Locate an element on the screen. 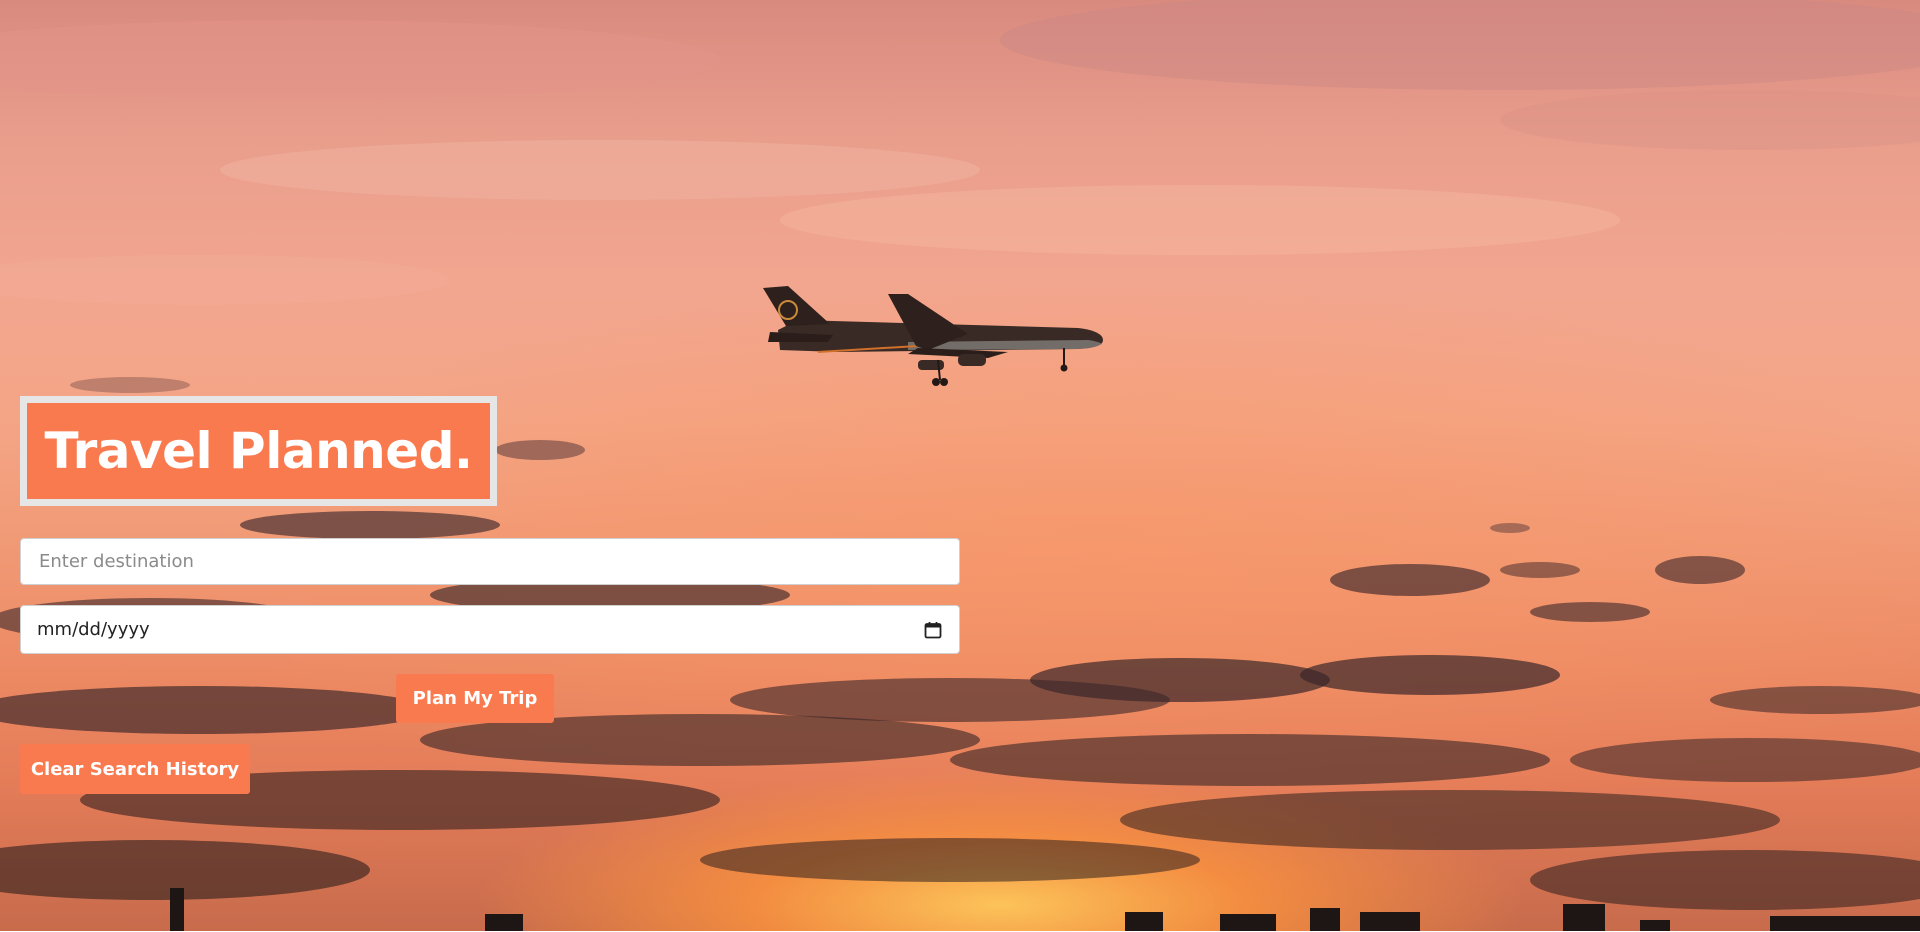 The width and height of the screenshot is (1920, 932). city-skyline-decoration is located at coordinates (1045, 910).